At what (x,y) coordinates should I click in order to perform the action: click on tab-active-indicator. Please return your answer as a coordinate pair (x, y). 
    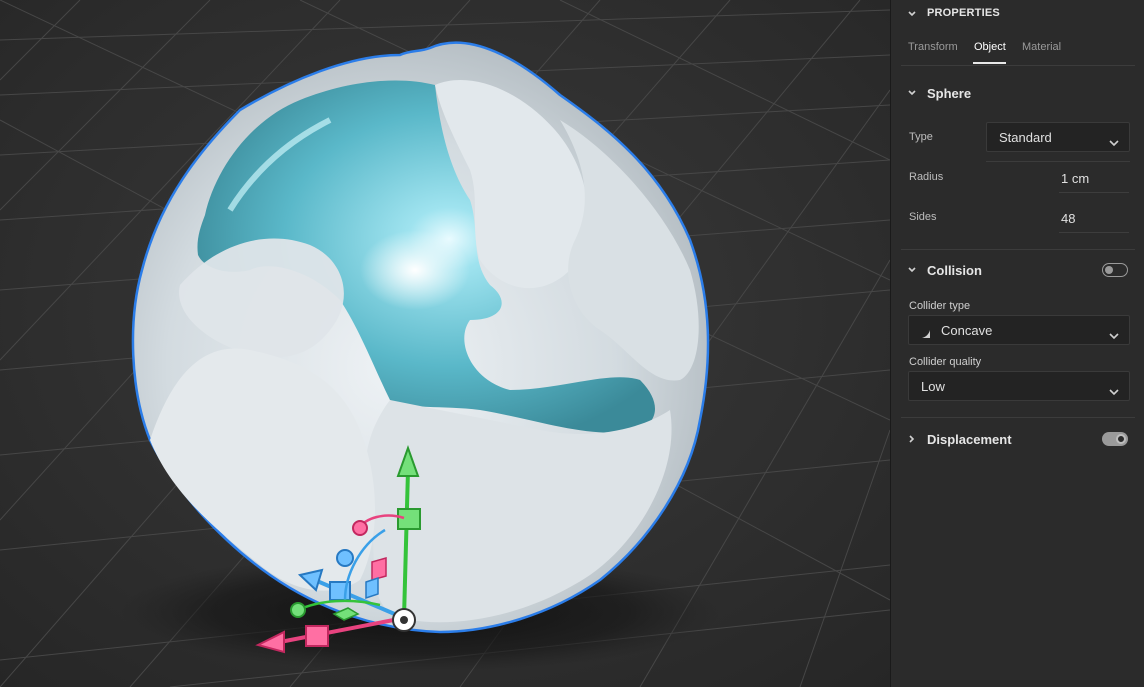
    Looking at the image, I should click on (989, 63).